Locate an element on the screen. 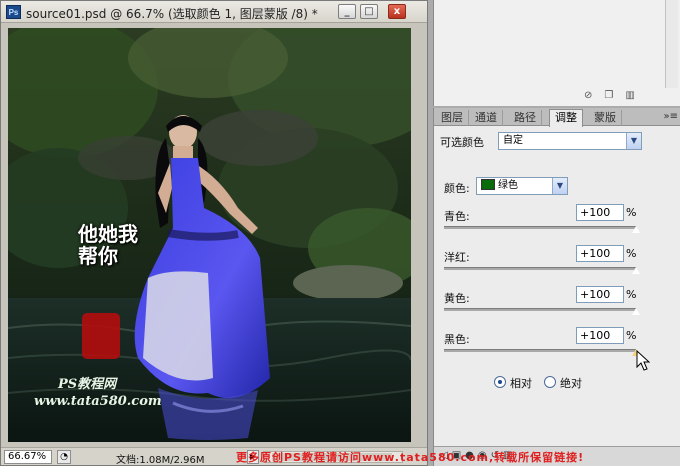  yellow-slider-thumb is located at coordinates (636, 311).